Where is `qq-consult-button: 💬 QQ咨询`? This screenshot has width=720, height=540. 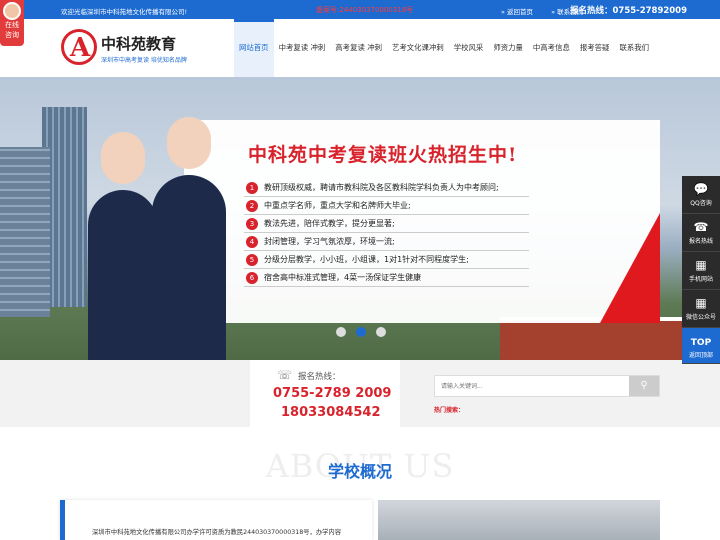
qq-consult-button: 💬 QQ咨询 is located at coordinates (701, 195).